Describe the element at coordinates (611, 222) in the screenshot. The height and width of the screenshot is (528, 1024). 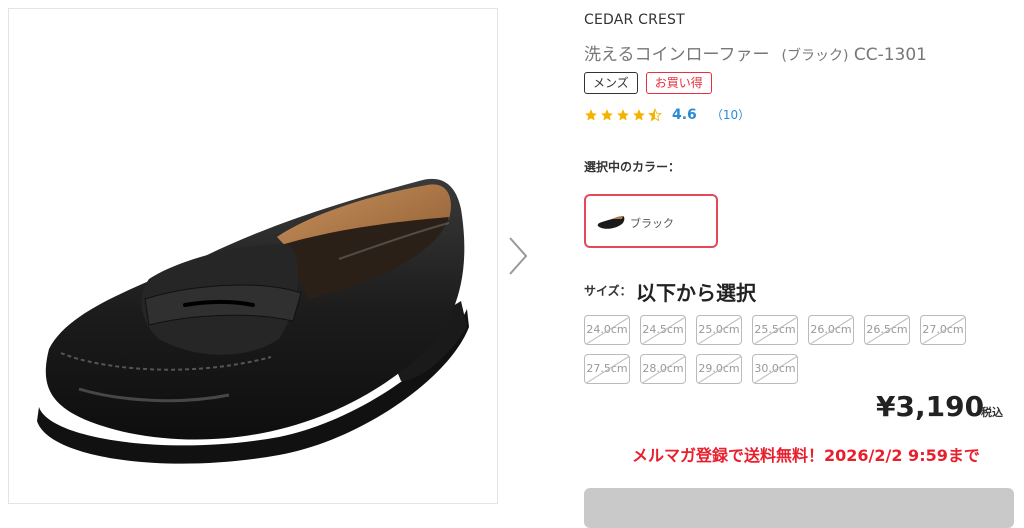
I see `color-thumbnail-image` at that location.